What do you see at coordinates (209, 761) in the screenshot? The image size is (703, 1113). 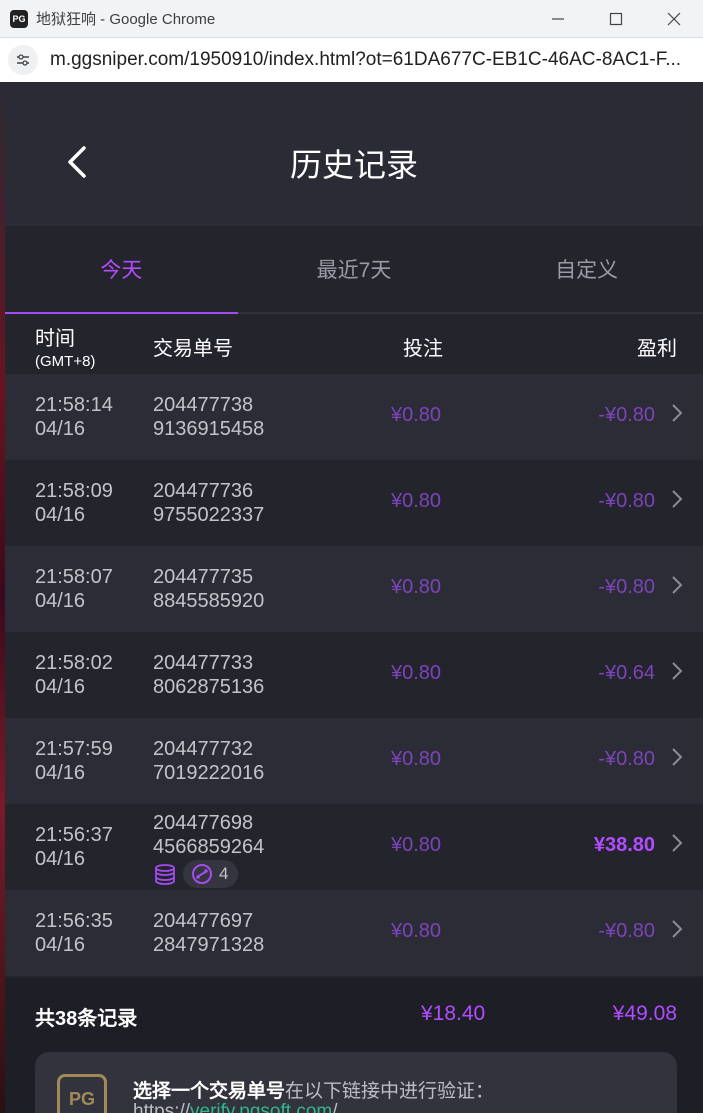 I see `row-transaction-id: 204477732 7019222016` at bounding box center [209, 761].